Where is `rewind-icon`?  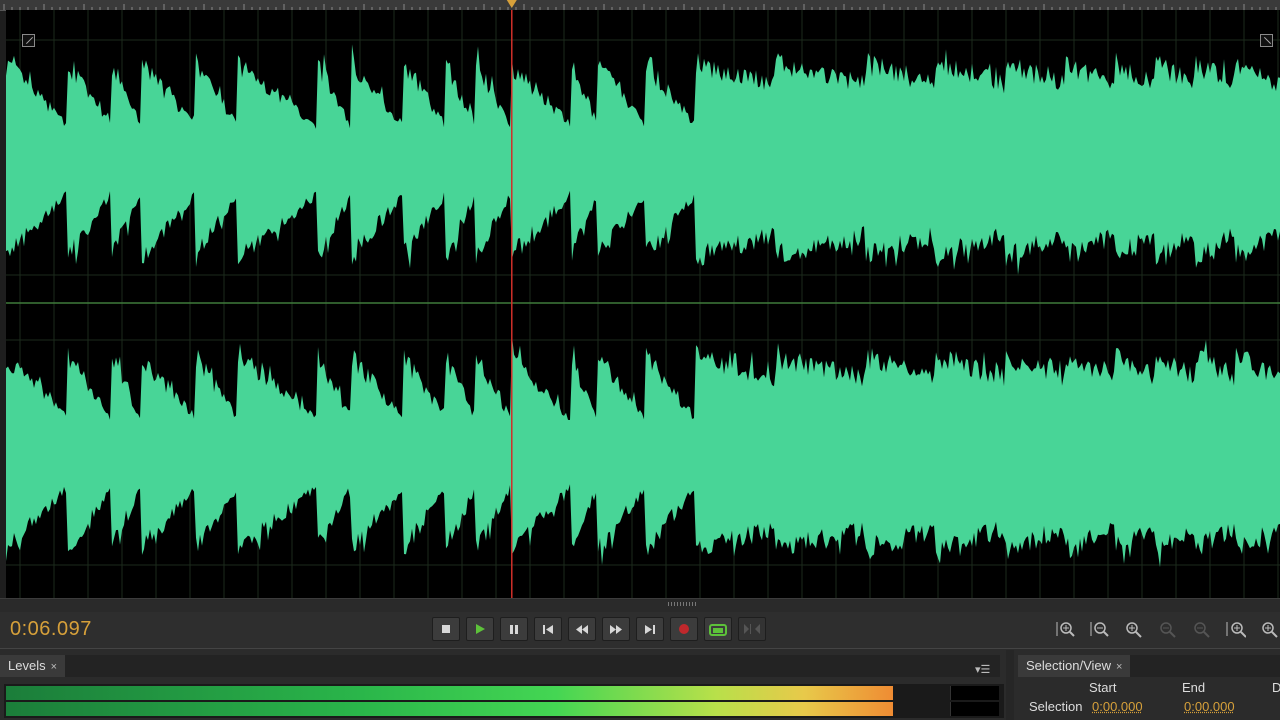
rewind-icon is located at coordinates (582, 629).